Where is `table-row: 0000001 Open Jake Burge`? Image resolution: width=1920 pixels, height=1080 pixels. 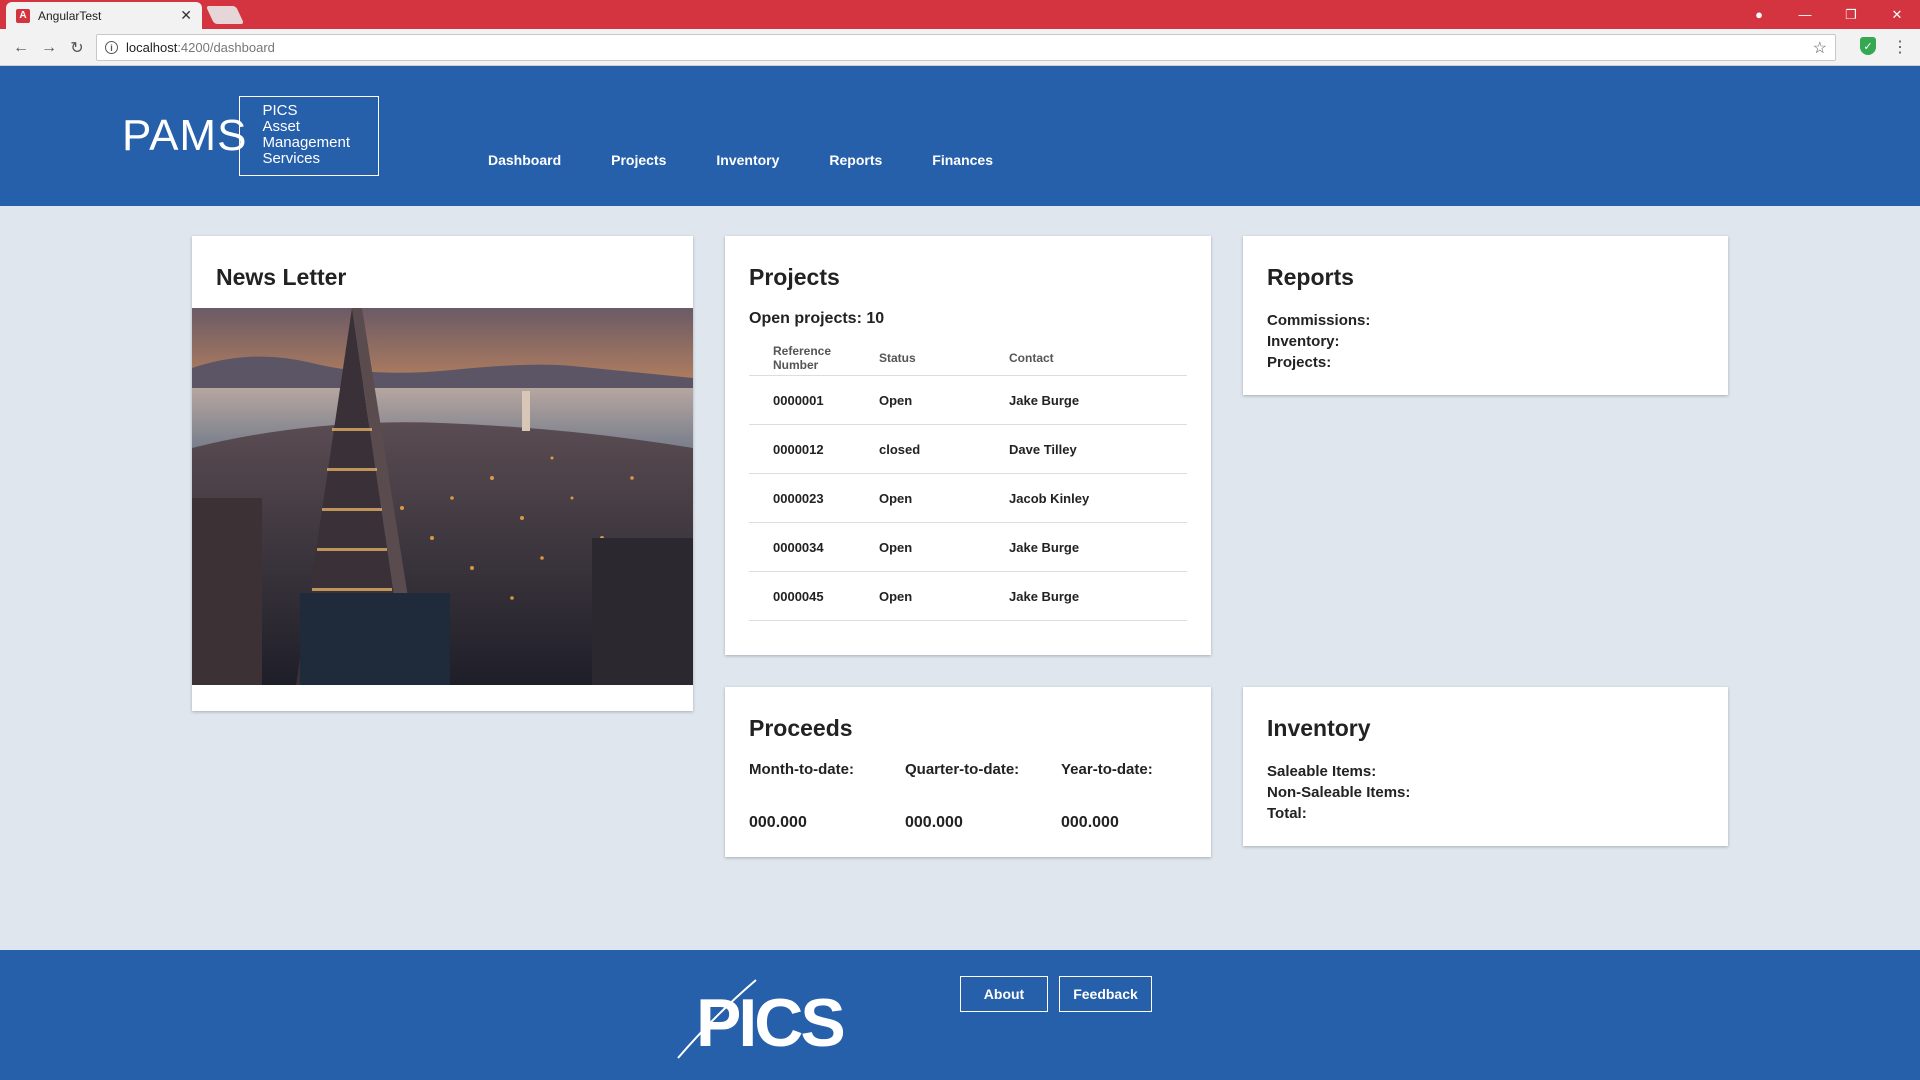
table-row: 0000001 Open Jake Burge is located at coordinates (968, 400).